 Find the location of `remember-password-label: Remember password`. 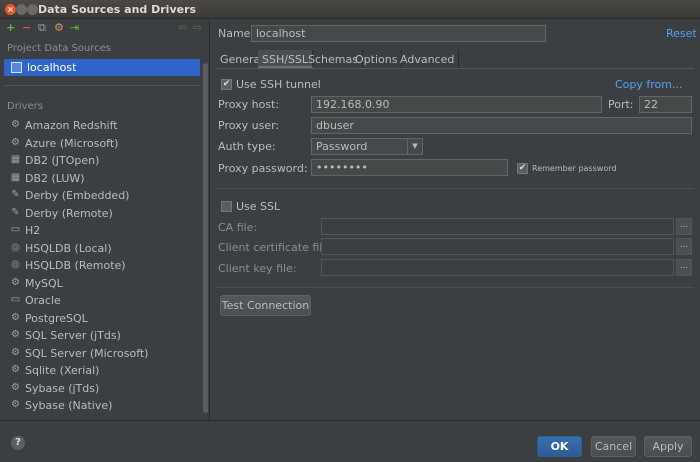

remember-password-label: Remember password is located at coordinates (574, 168).